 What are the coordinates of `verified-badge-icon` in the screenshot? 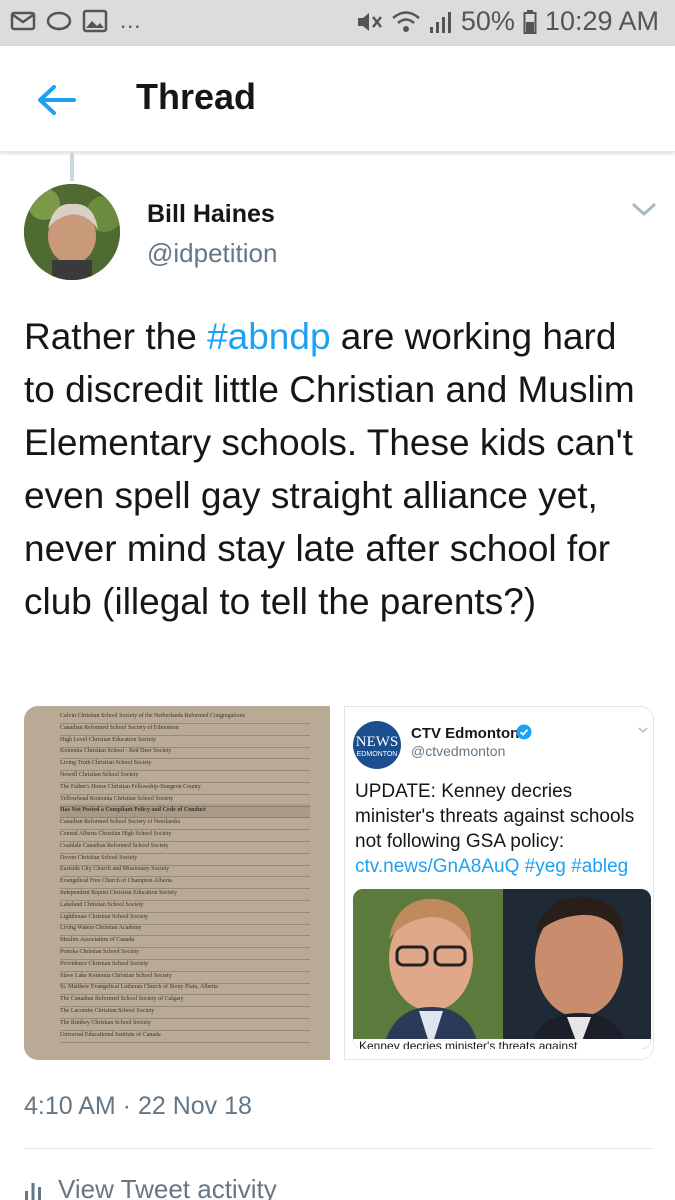 It's located at (524, 732).